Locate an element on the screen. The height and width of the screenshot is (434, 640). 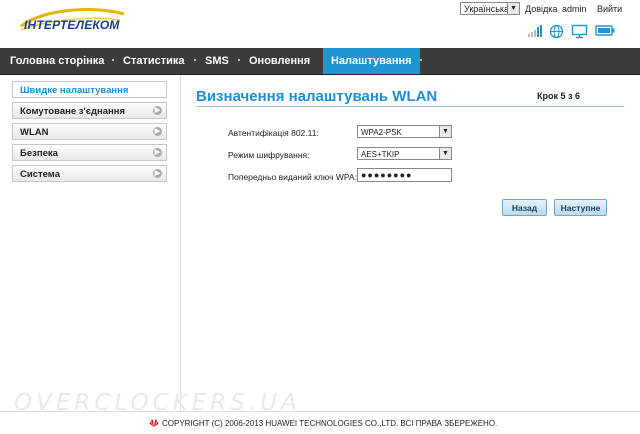
language-select: Українська ▼ is located at coordinates (490, 8).